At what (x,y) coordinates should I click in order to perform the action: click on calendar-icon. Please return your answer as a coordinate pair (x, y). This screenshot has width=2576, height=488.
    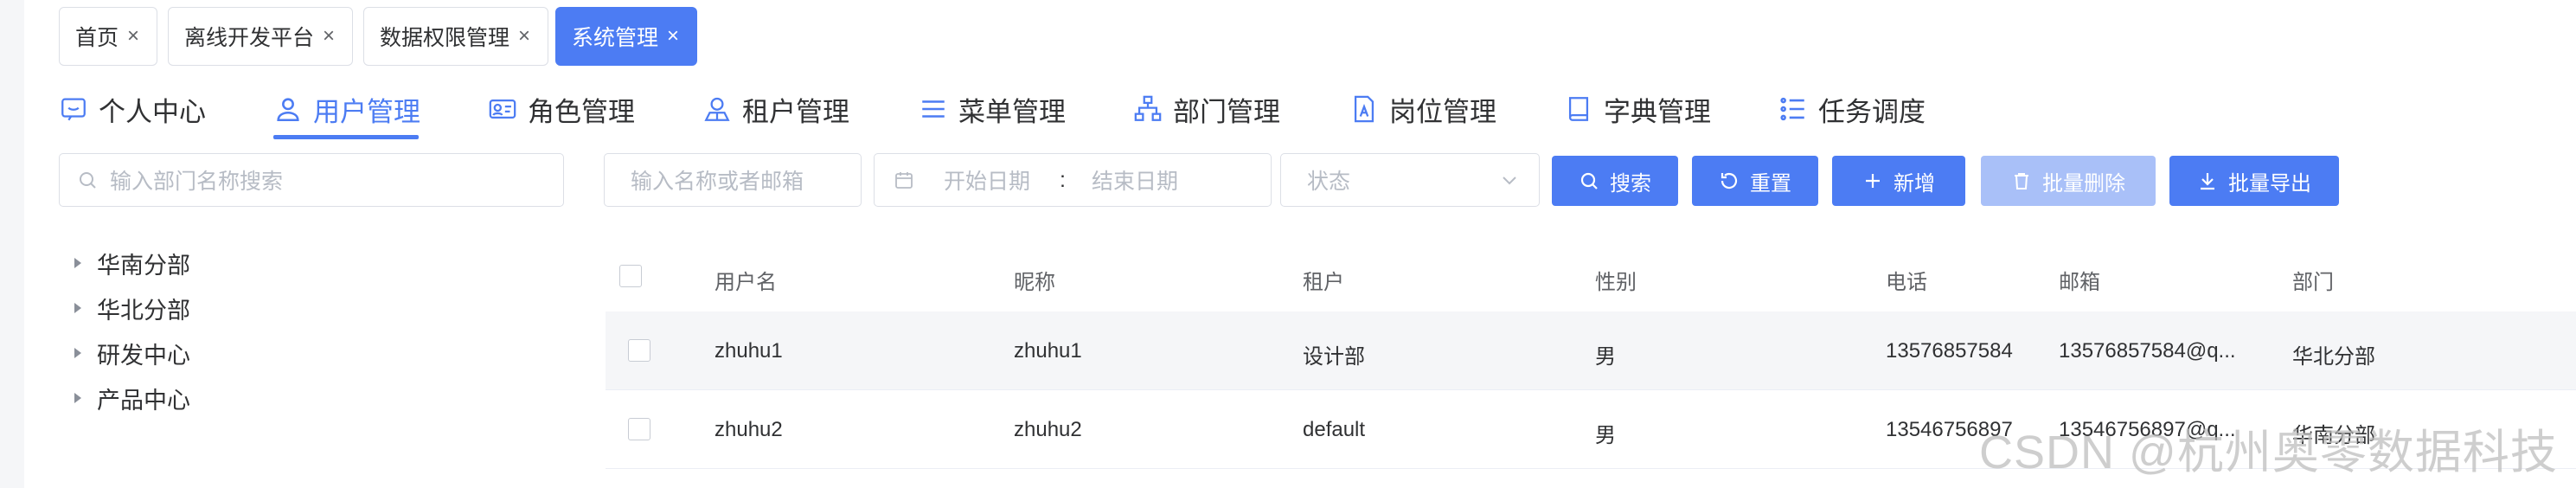
    Looking at the image, I should click on (904, 180).